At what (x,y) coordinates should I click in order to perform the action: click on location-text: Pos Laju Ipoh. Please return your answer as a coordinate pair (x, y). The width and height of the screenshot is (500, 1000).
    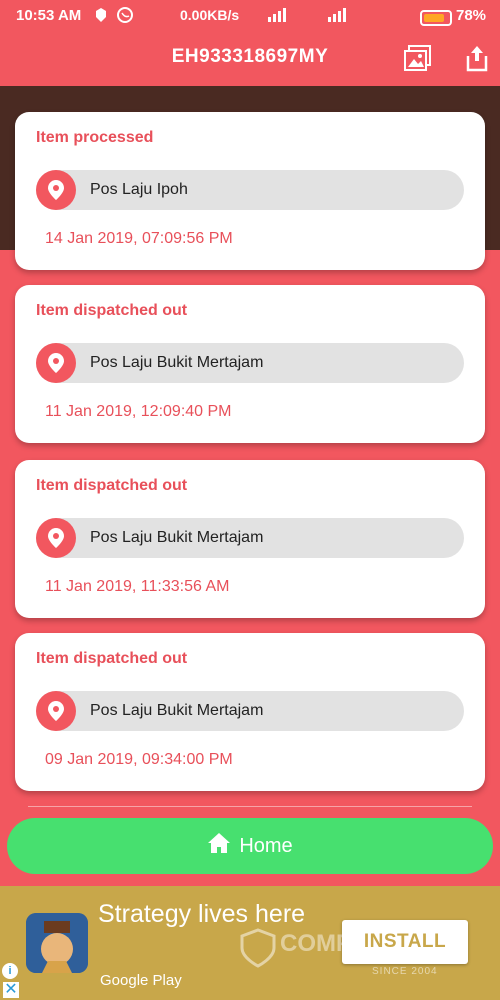
    Looking at the image, I should click on (139, 189).